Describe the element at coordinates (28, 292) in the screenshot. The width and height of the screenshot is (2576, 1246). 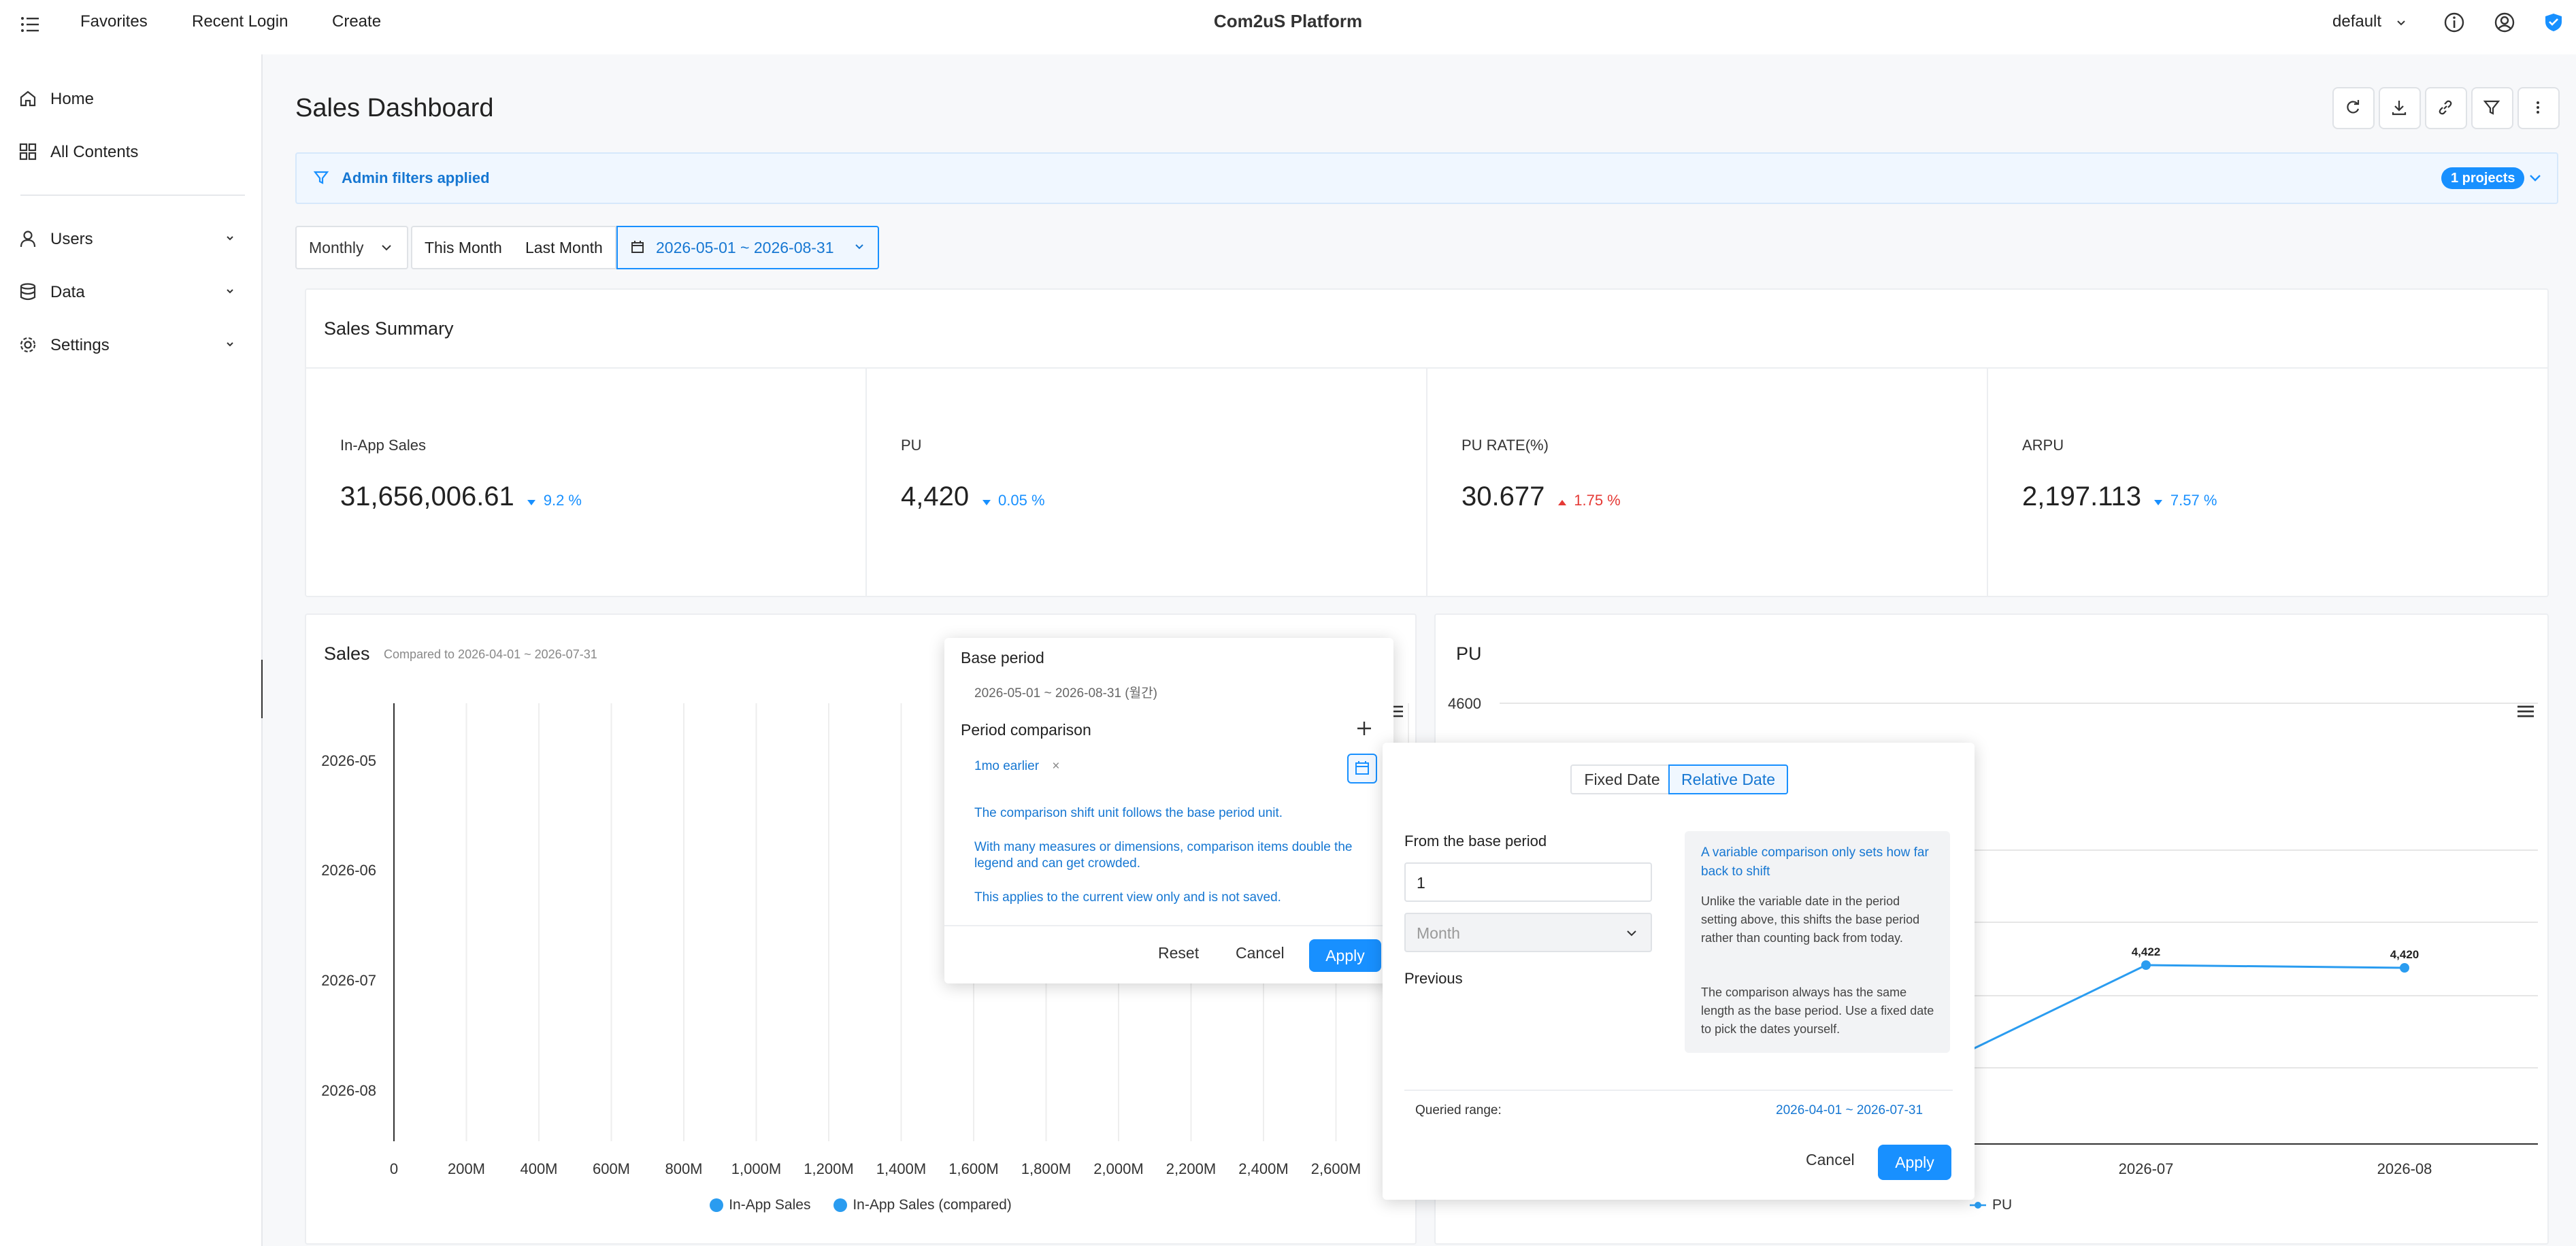
I see `database-icon` at that location.